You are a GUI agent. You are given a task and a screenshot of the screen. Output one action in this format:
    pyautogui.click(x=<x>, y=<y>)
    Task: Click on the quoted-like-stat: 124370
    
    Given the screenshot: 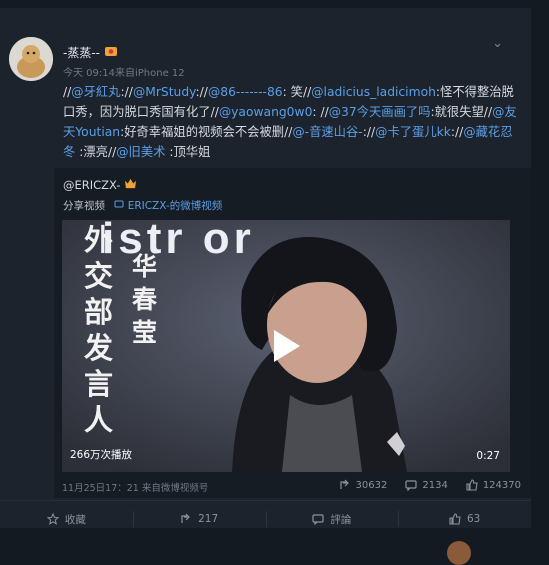 What is the action you would take?
    pyautogui.click(x=493, y=485)
    